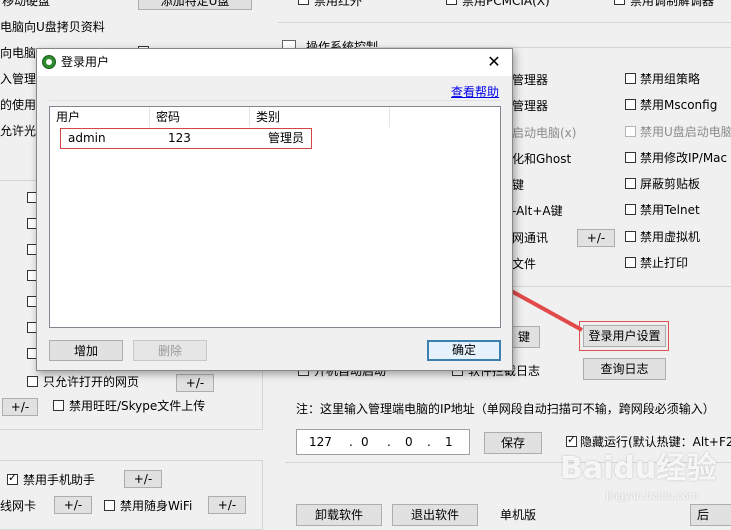 The height and width of the screenshot is (530, 731). What do you see at coordinates (530, 238) in the screenshot?
I see `os-mid-item-7: 网通讯` at bounding box center [530, 238].